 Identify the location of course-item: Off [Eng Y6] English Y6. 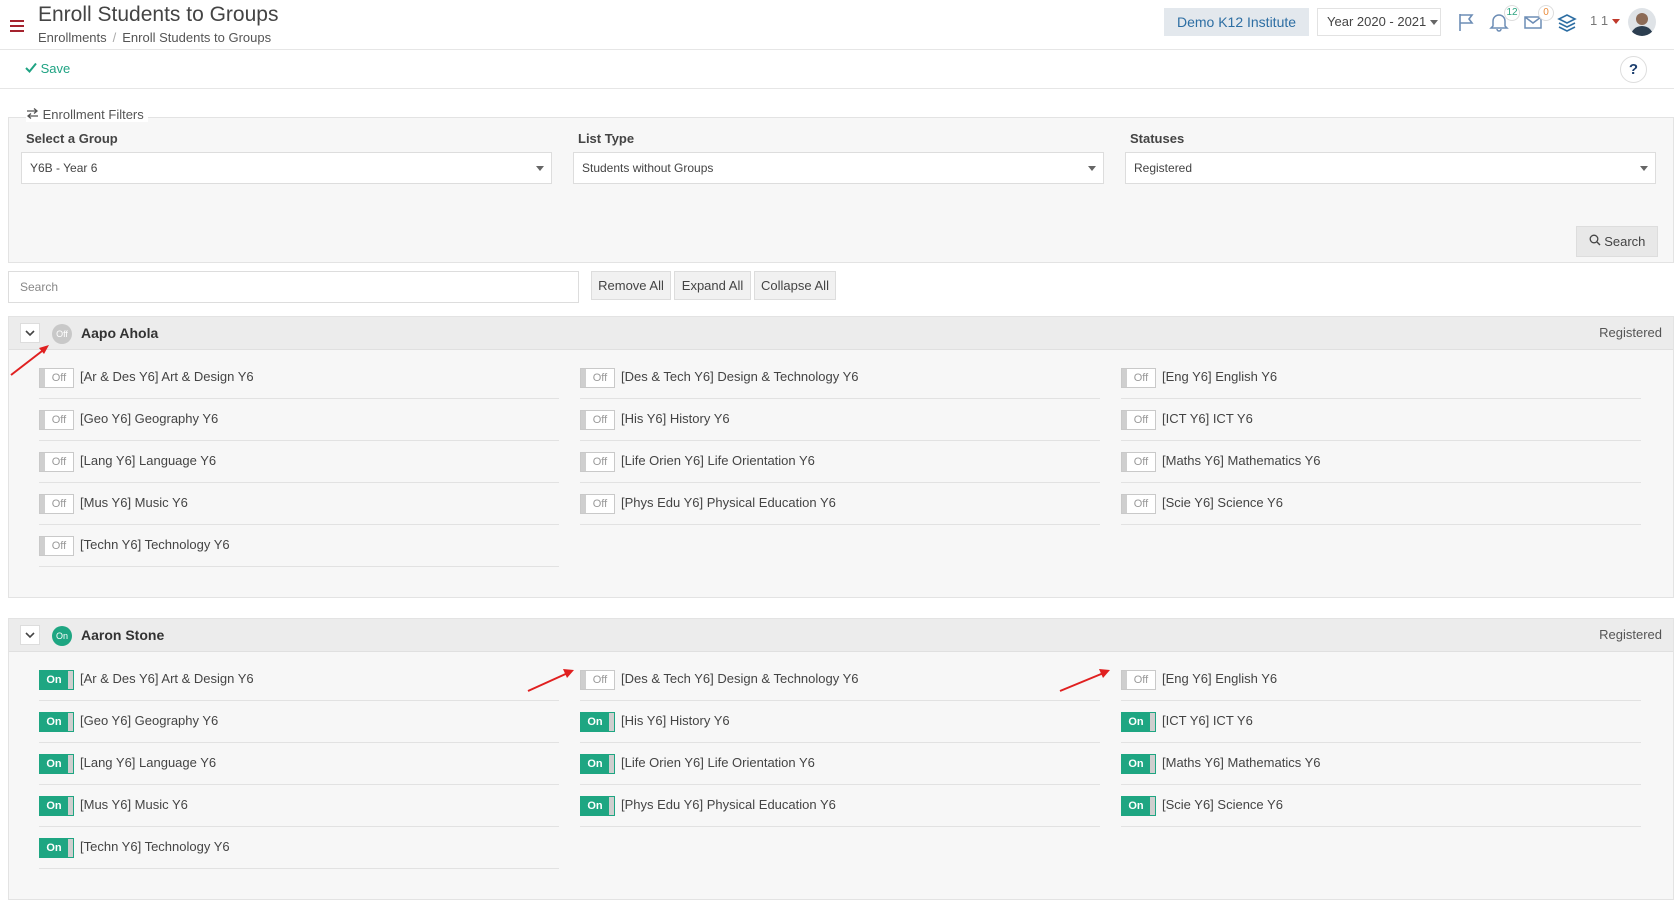
(1381, 378).